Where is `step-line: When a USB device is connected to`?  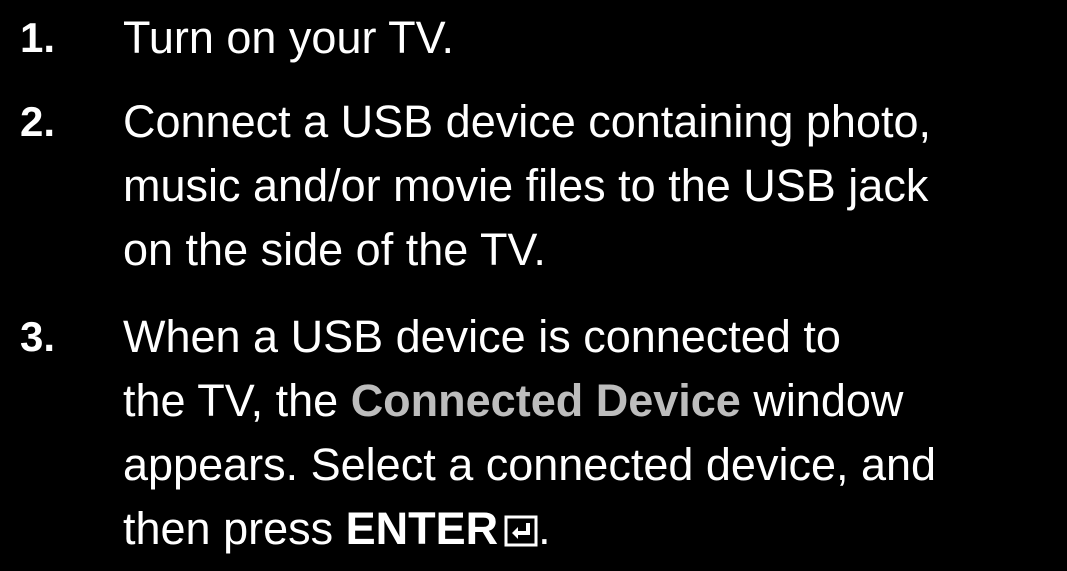 step-line: When a USB device is connected to is located at coordinates (482, 336).